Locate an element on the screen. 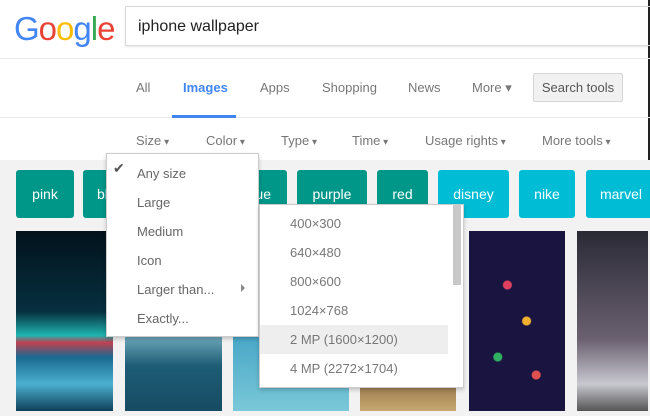 The image size is (650, 416). larger-than-option: 4 MP (2272×1704) is located at coordinates (354, 368).